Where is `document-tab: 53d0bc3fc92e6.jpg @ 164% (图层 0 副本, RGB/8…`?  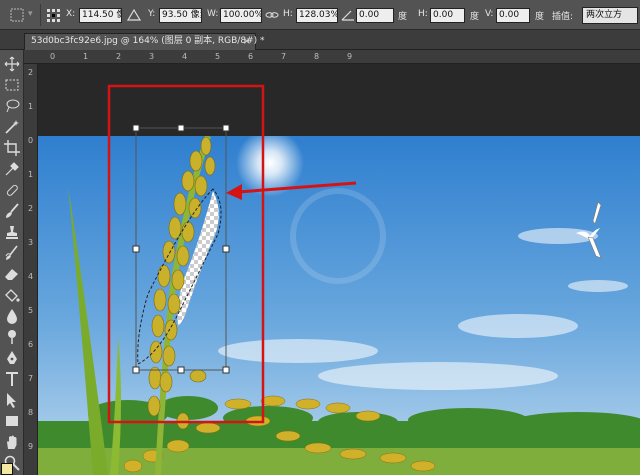
document-tab: 53d0bc3fc92e6.jpg @ 164% (图层 0 副本, RGB/8… is located at coordinates (144, 41).